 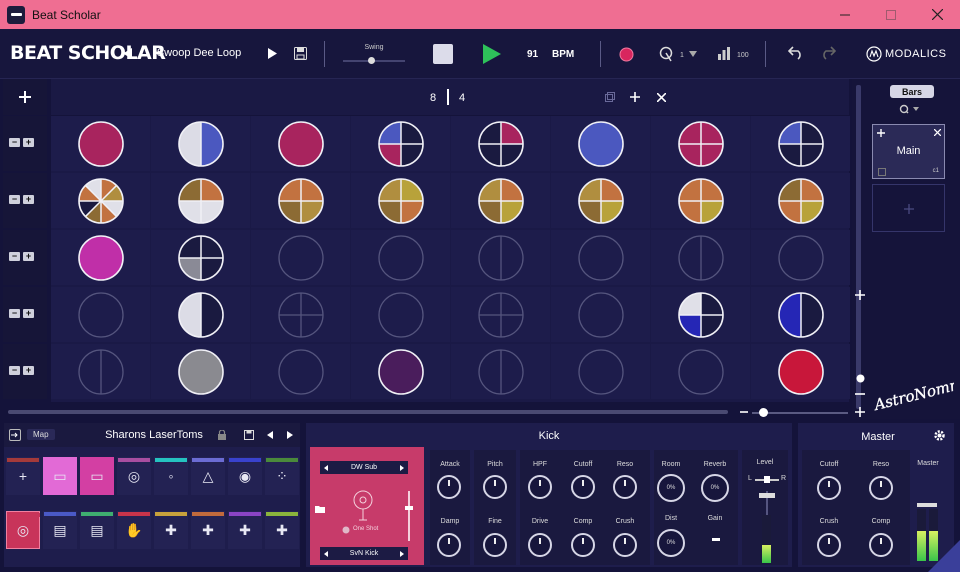 What do you see at coordinates (635, 97) in the screenshot?
I see `add-step-icon` at bounding box center [635, 97].